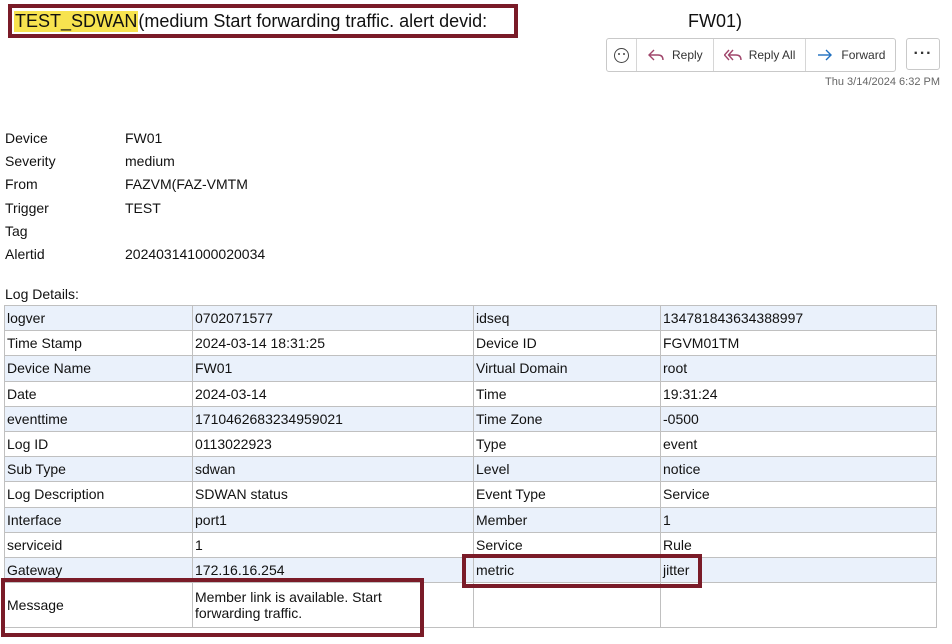 The image size is (952, 644). I want to click on forward-label: Forward, so click(863, 55).